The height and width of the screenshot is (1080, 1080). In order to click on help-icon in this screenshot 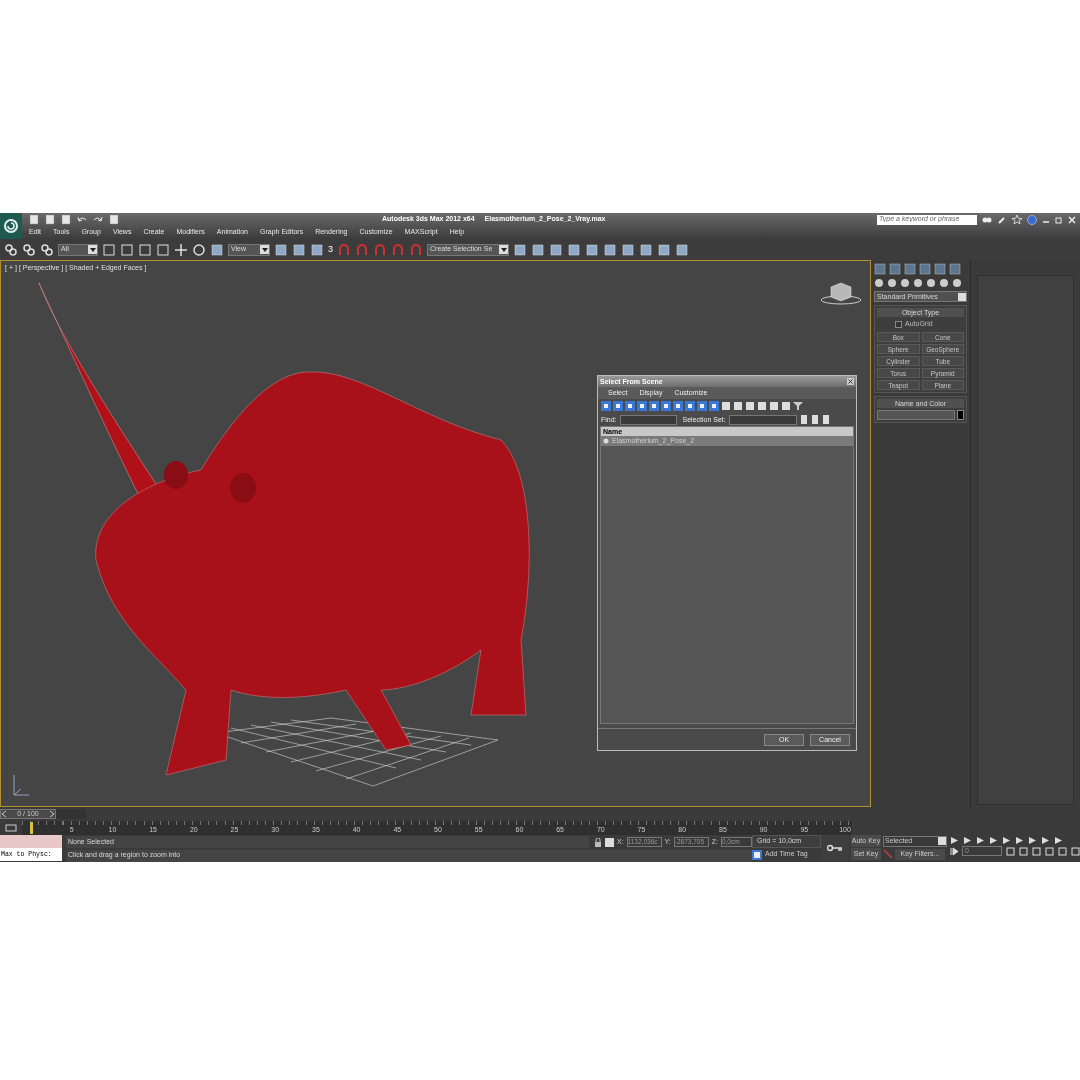, I will do `click(1032, 219)`.